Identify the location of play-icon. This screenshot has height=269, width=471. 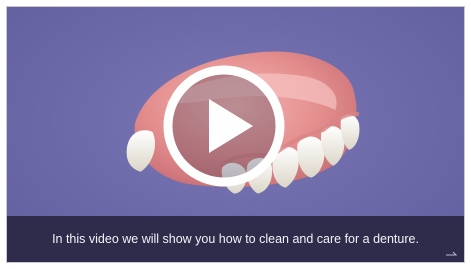
(224, 126).